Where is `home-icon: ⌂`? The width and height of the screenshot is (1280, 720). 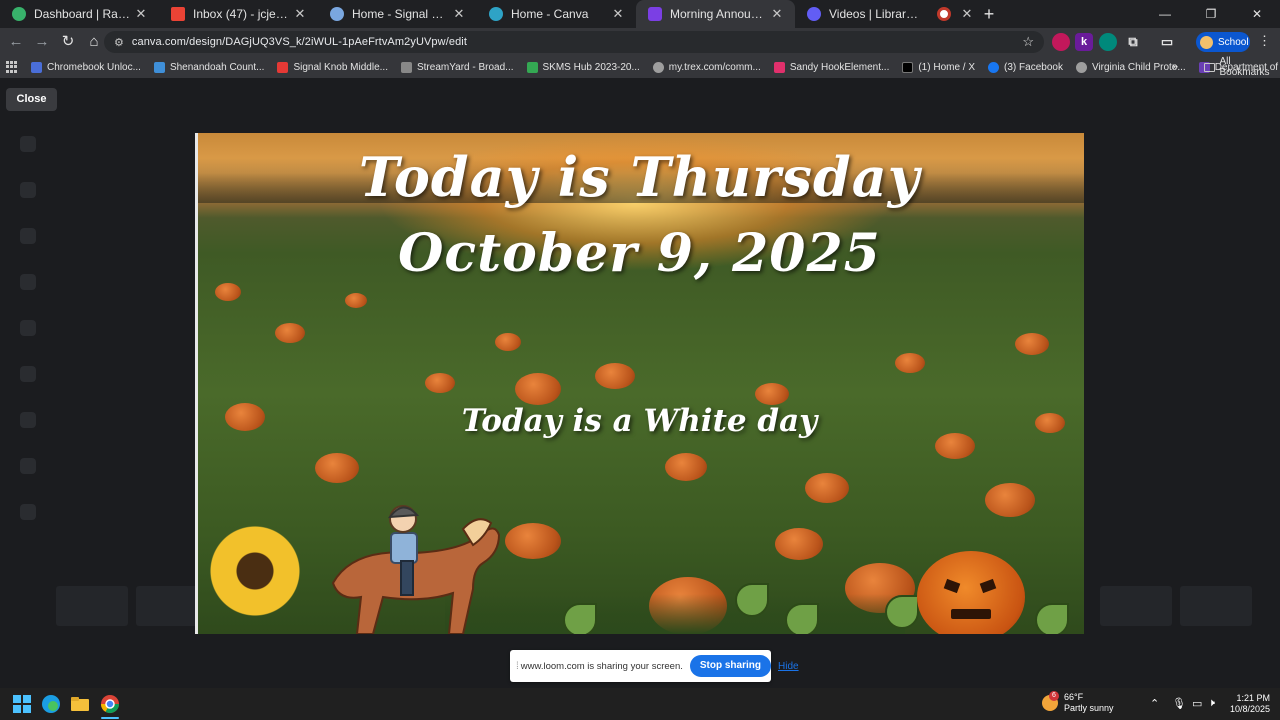
home-icon: ⌂ is located at coordinates (94, 42).